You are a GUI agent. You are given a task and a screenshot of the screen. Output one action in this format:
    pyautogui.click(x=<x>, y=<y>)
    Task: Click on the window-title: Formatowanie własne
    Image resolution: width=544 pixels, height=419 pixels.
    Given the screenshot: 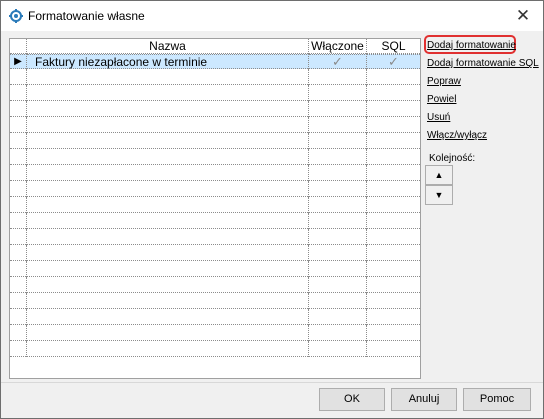 What is the action you would take?
    pyautogui.click(x=86, y=16)
    